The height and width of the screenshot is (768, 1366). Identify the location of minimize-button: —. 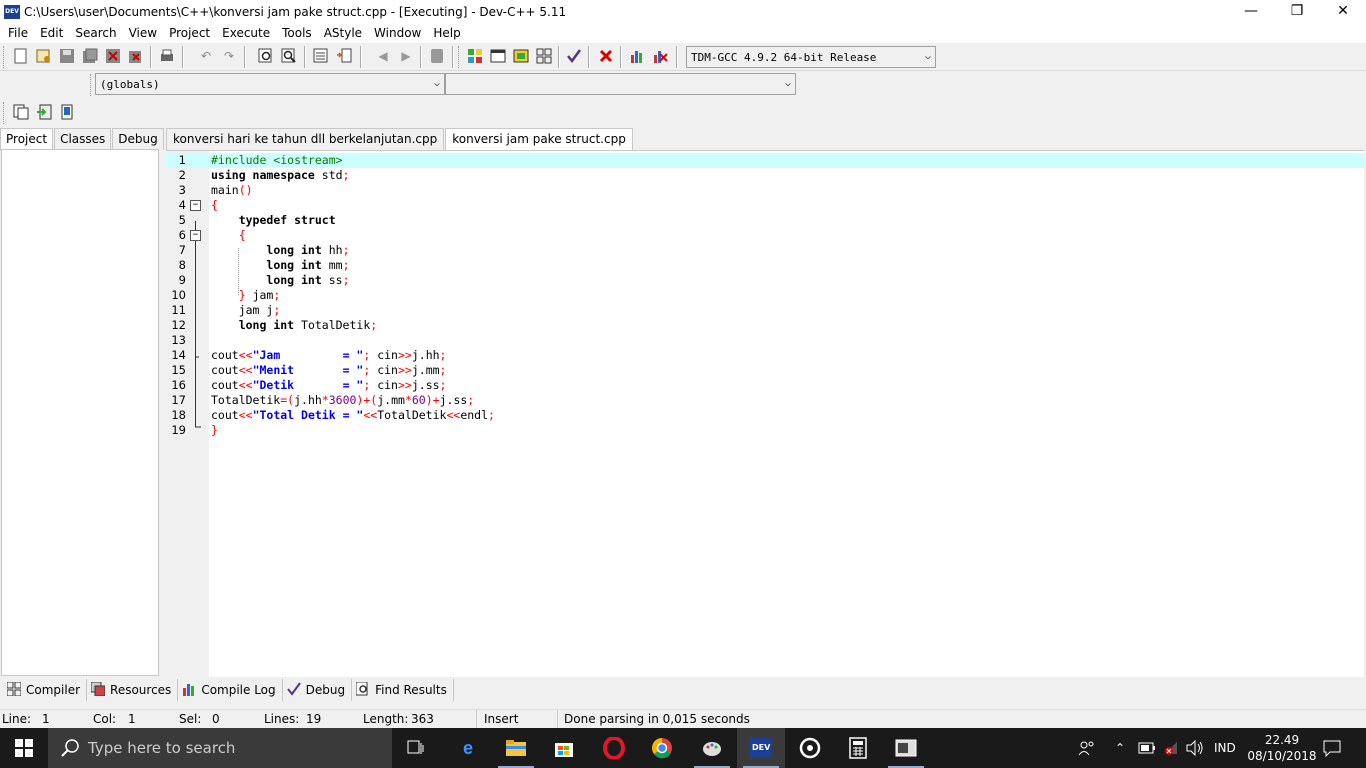
(1251, 11).